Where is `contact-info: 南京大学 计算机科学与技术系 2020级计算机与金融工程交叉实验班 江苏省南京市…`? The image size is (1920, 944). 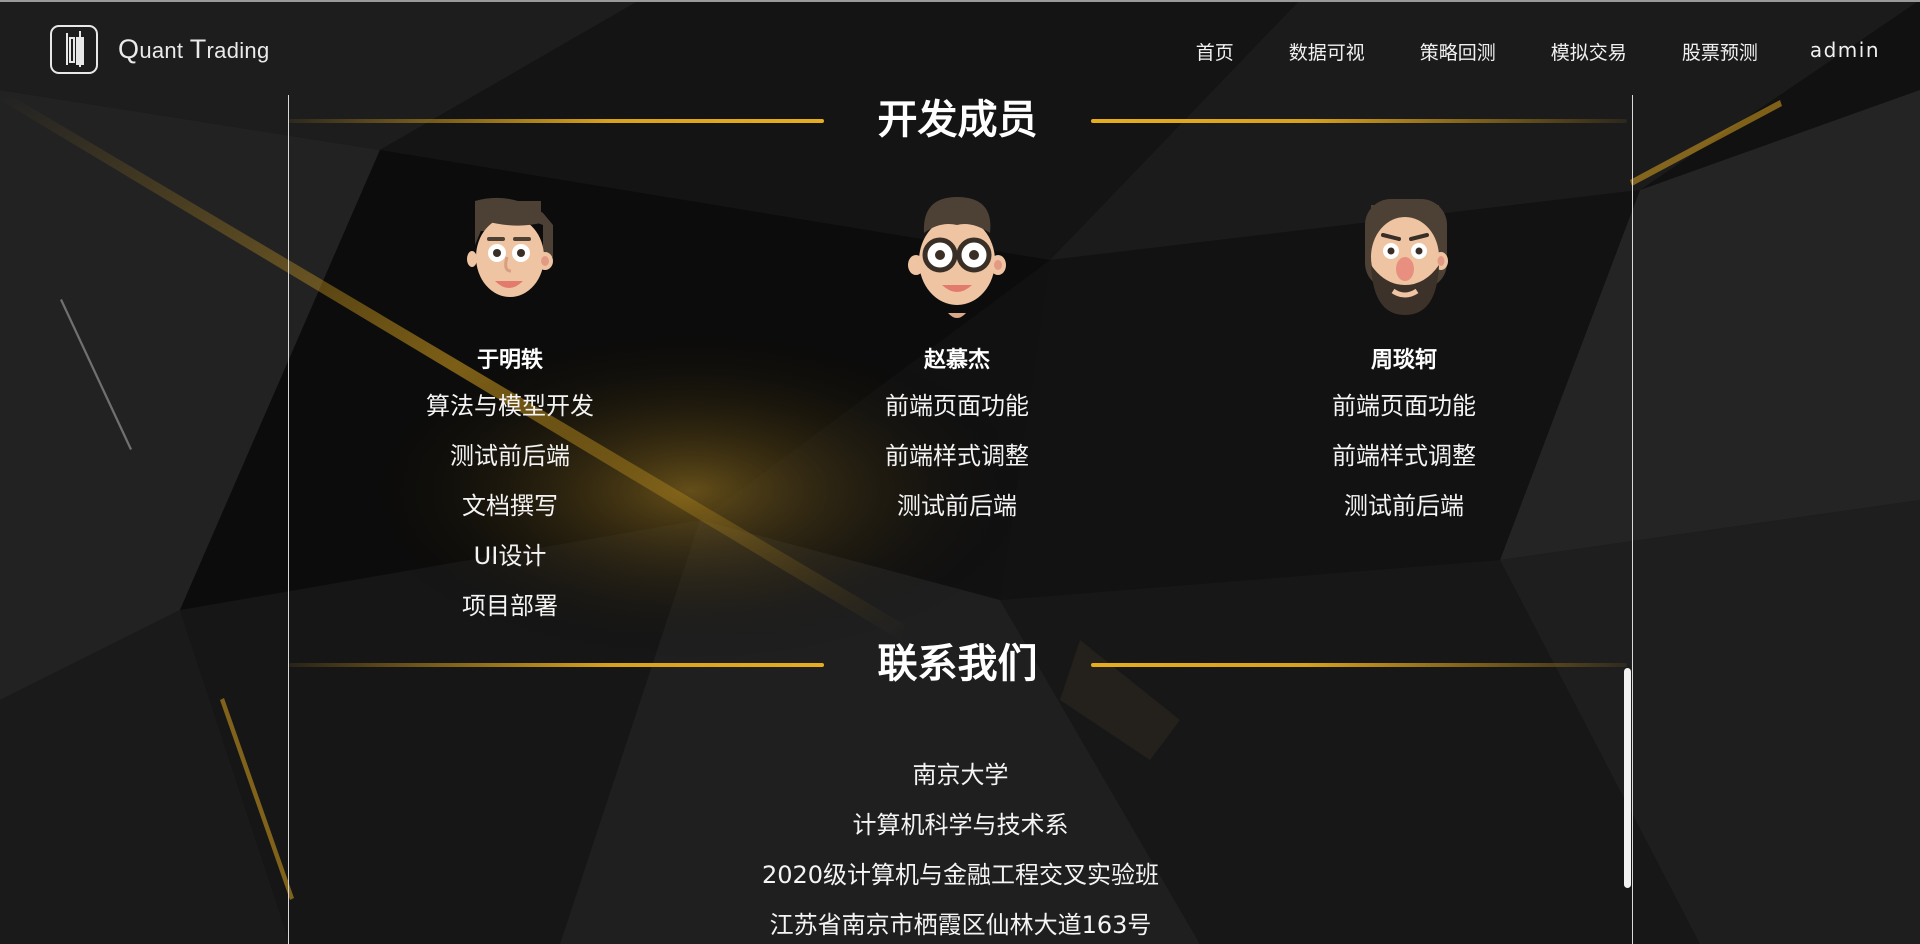 contact-info: 南京大学 计算机科学与技术系 2020级计算机与金融工程交叉实验班 江苏省南京市… is located at coordinates (960, 847).